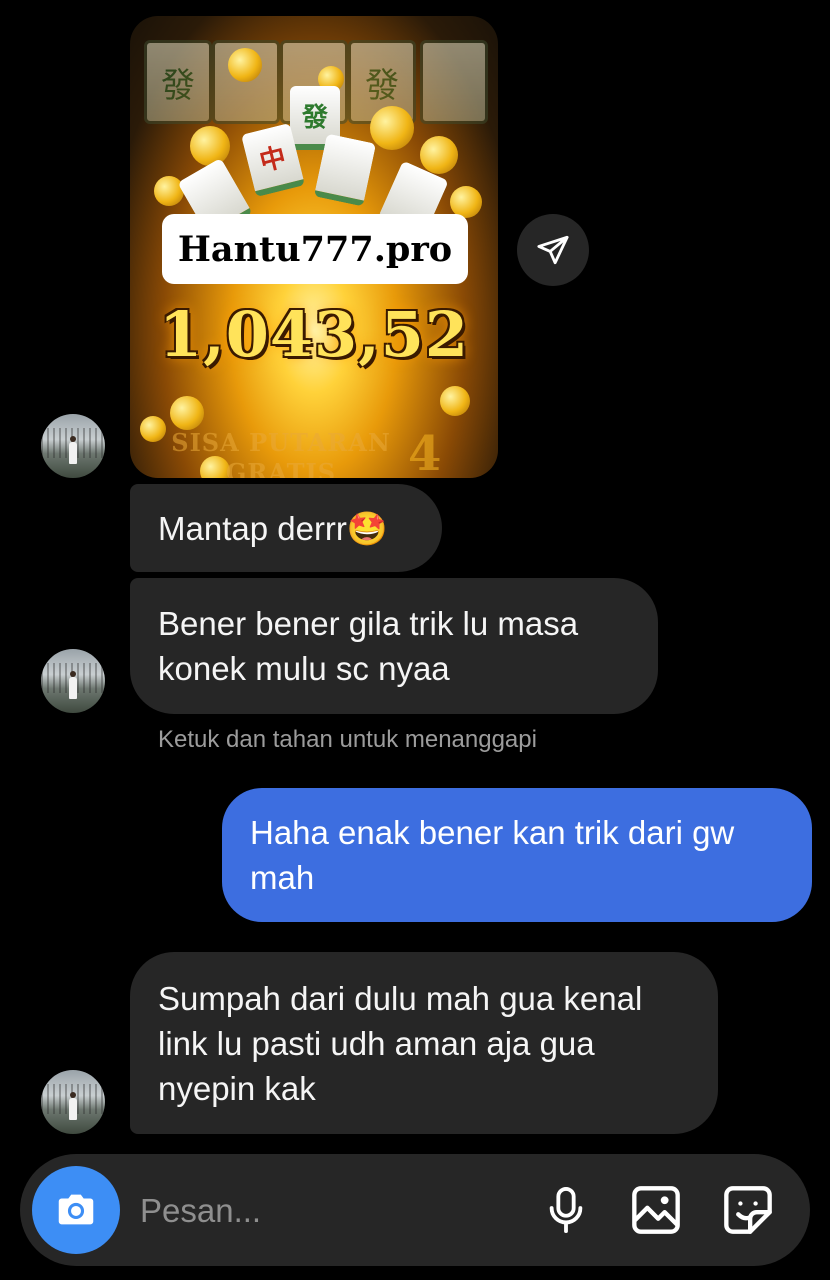 This screenshot has height=1280, width=830. I want to click on star-struck-emoji: 🤩, so click(367, 528).